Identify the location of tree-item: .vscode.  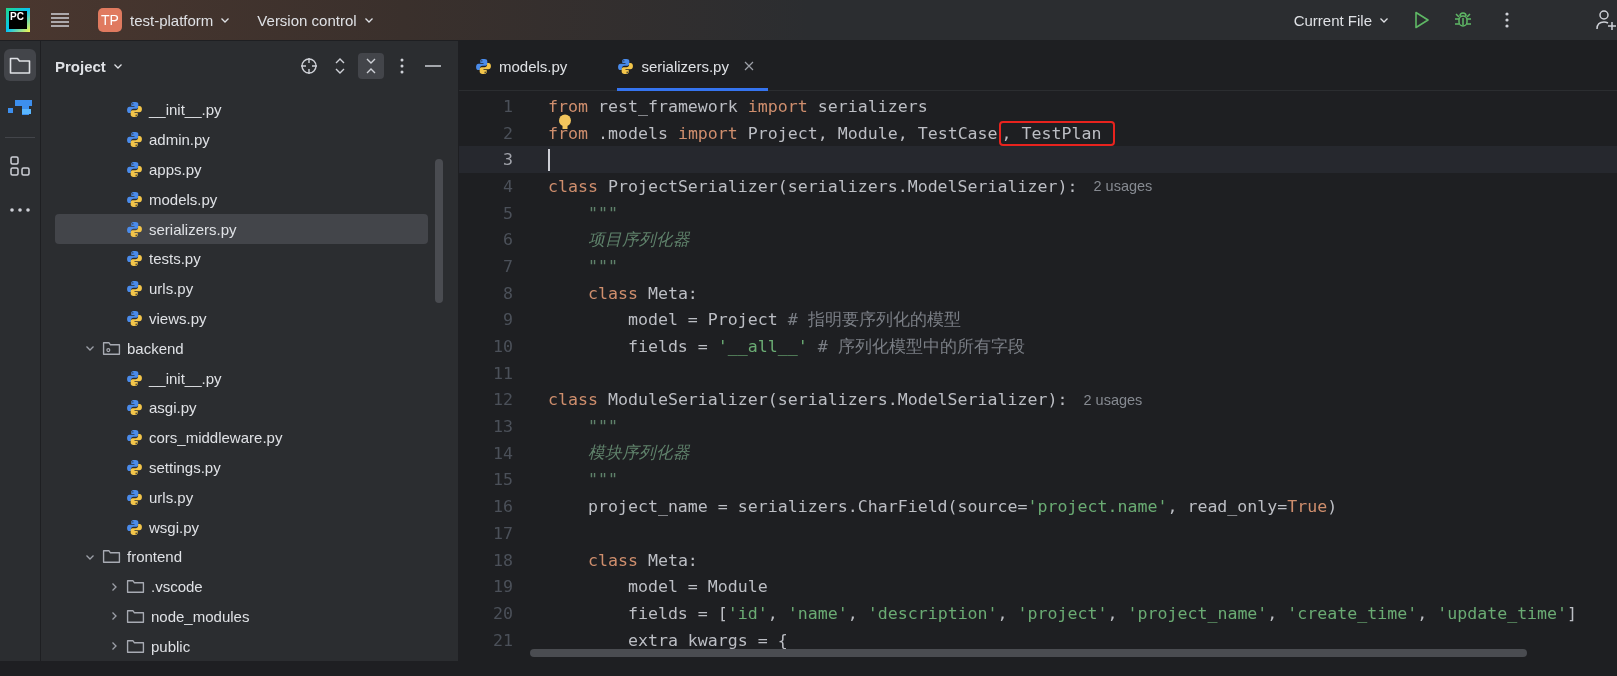
(241, 586).